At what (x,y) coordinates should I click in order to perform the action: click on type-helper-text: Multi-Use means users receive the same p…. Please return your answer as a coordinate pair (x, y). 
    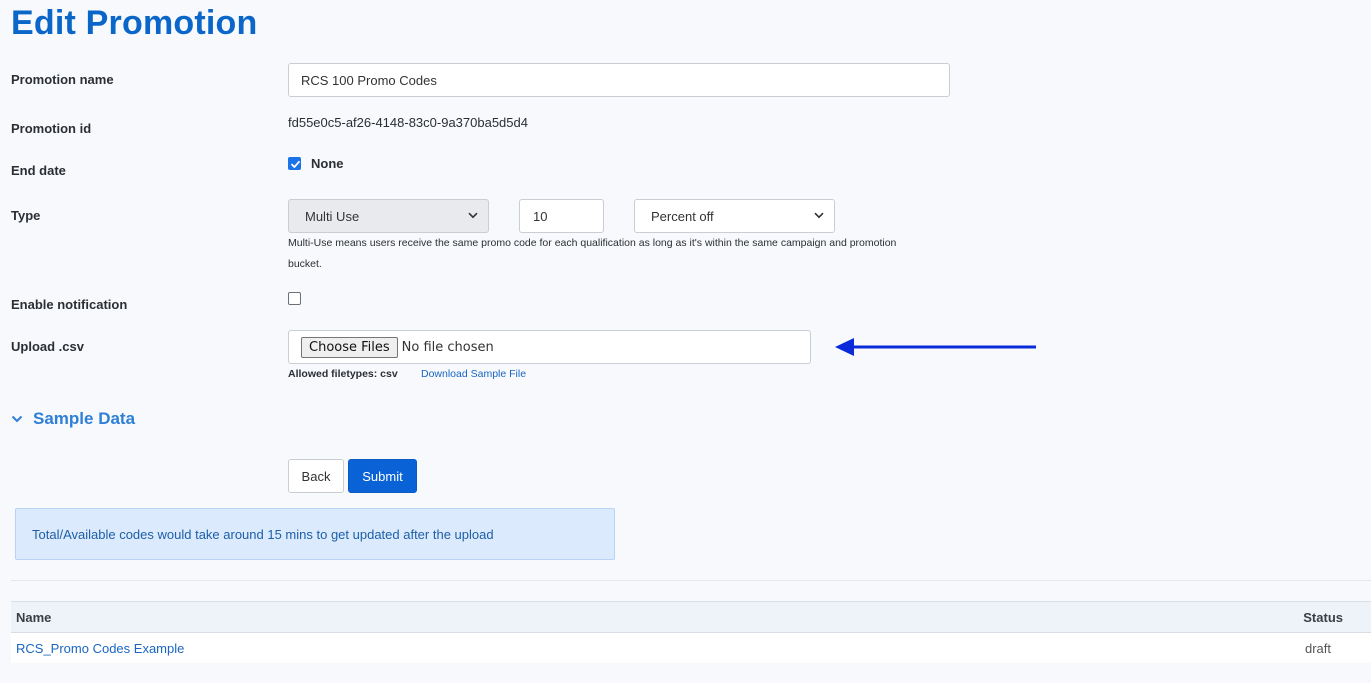
    Looking at the image, I should click on (592, 253).